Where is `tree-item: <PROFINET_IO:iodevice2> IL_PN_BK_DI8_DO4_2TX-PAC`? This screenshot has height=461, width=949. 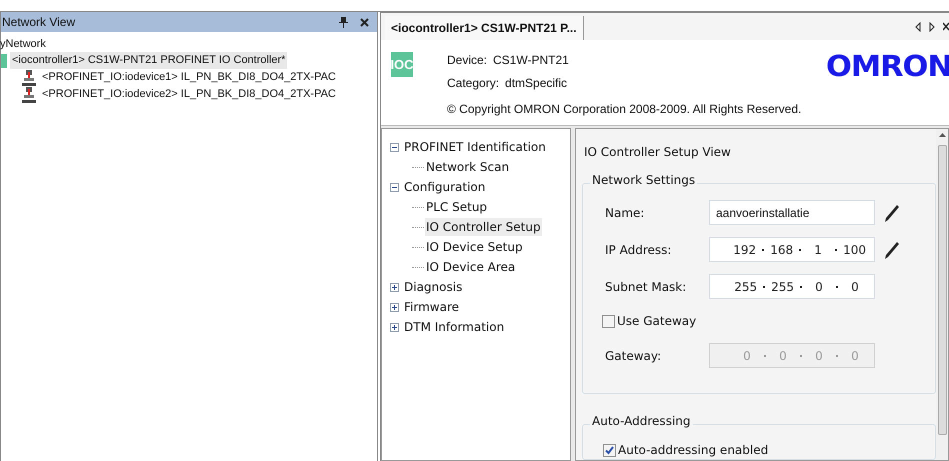 tree-item: <PROFINET_IO:iodevice2> IL_PN_BK_DI8_DO4_2TX-PAC is located at coordinates (189, 94).